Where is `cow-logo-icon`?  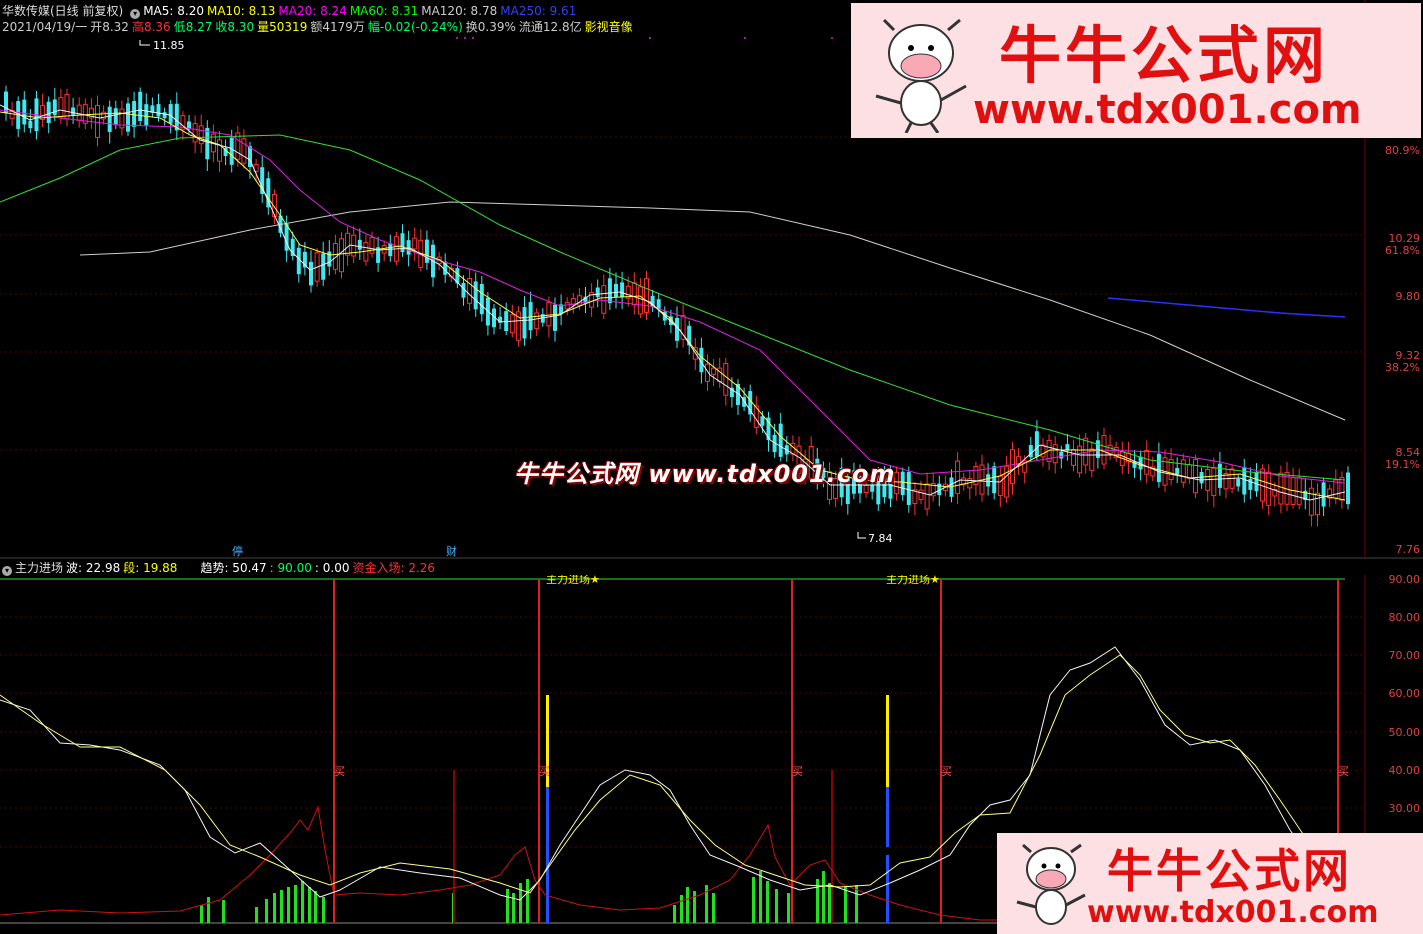 cow-logo-icon is located at coordinates (1051, 884).